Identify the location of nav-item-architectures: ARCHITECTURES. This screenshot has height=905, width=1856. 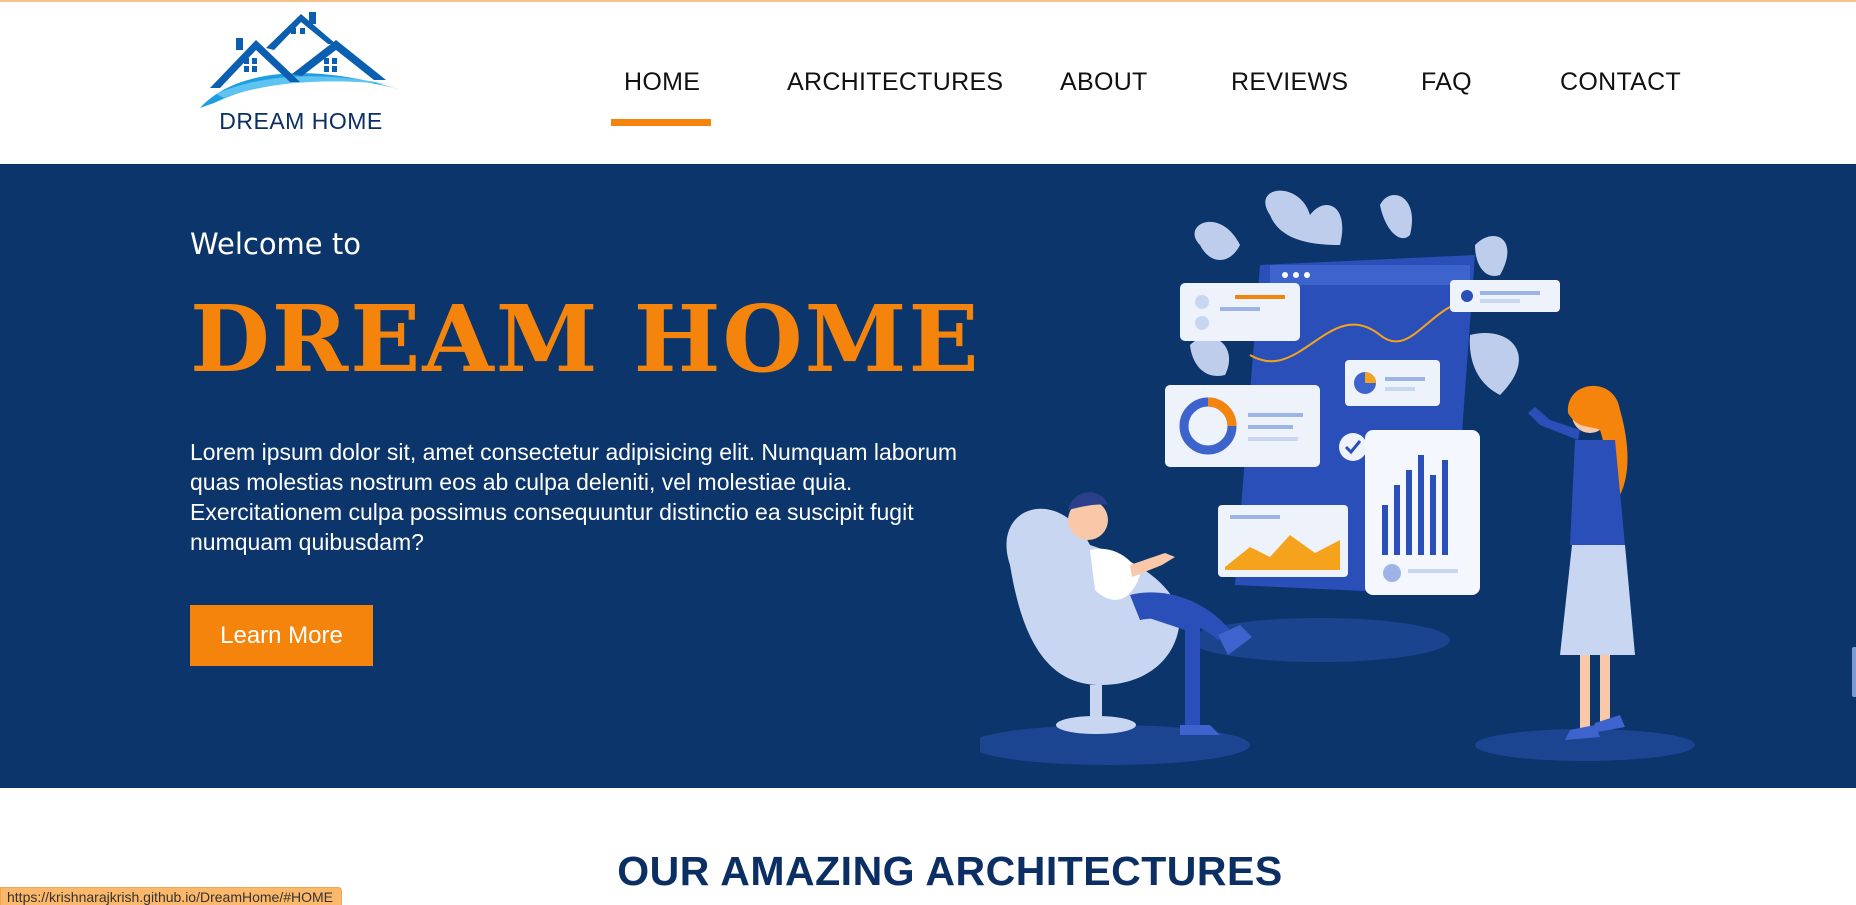
(895, 82).